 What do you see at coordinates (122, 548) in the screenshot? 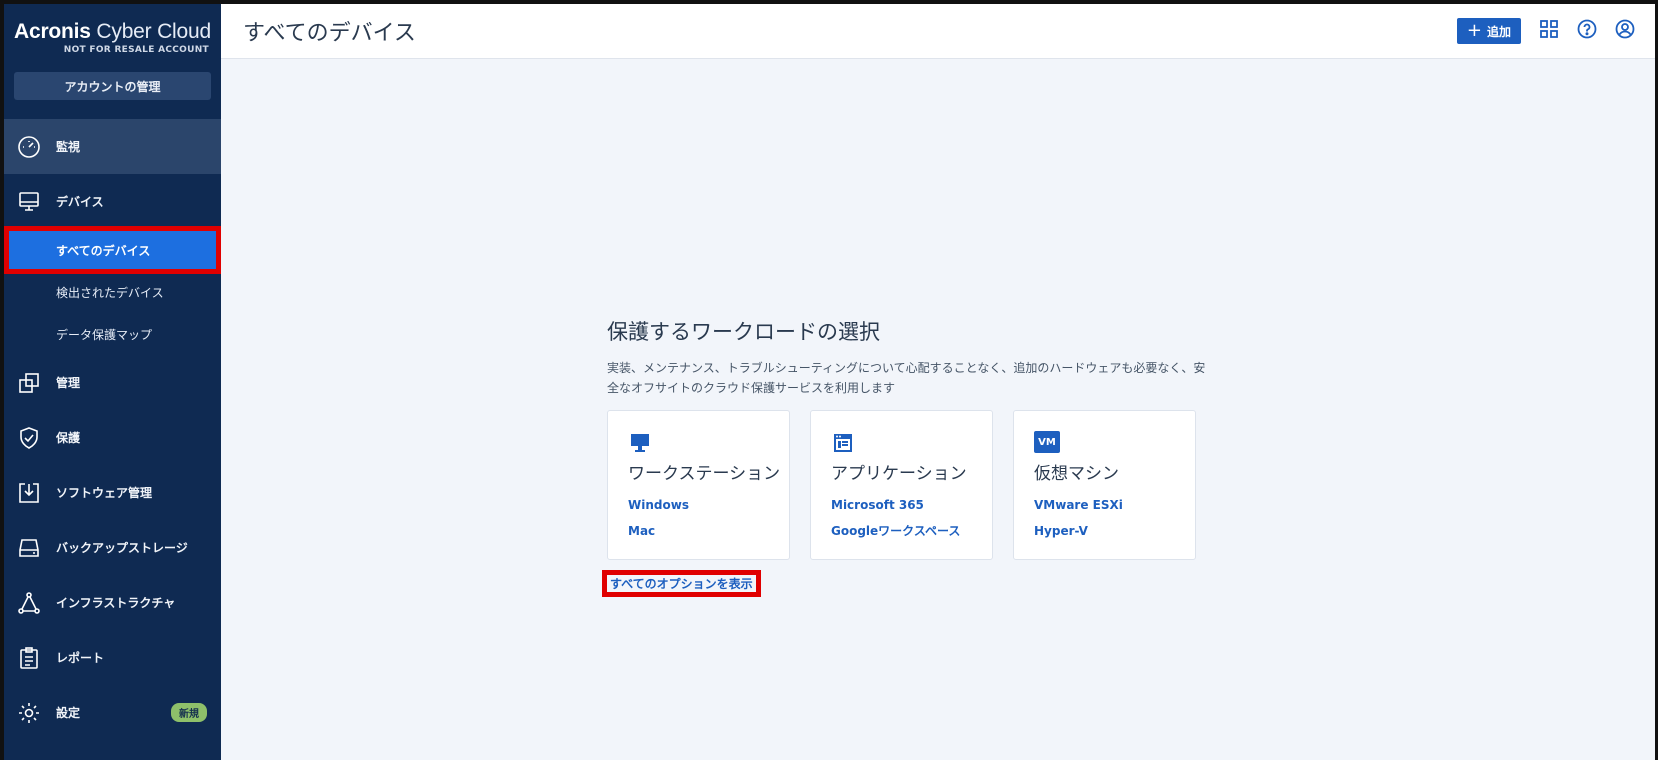
I see `sidebar-item-label: バックアップストレージ` at bounding box center [122, 548].